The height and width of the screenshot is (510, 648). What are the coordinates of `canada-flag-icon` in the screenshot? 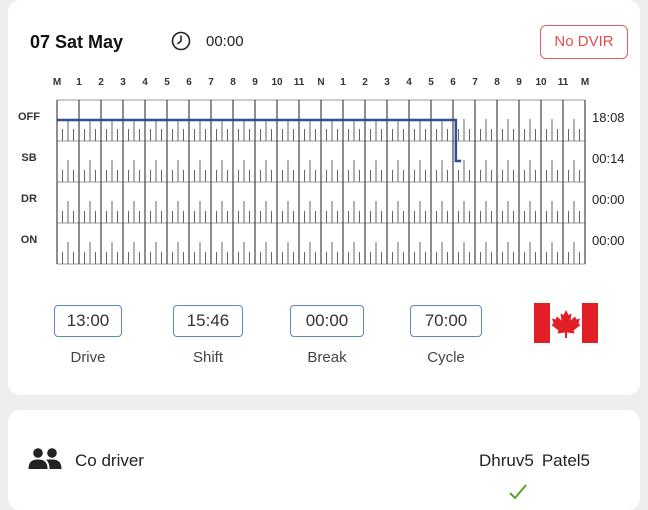 It's located at (566, 323).